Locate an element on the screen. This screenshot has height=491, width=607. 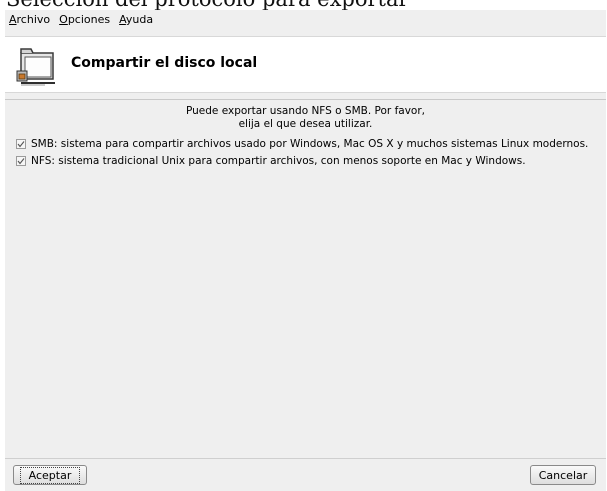
menu-archivo-mnemonic: A is located at coordinates (13, 19).